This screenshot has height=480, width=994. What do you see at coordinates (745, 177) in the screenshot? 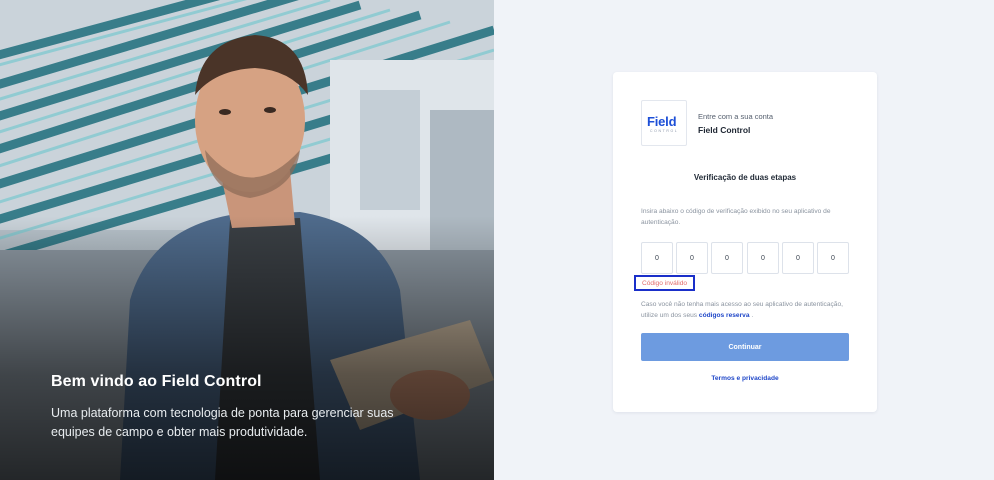
I see `verification-title: Verificação de duas etapas` at bounding box center [745, 177].